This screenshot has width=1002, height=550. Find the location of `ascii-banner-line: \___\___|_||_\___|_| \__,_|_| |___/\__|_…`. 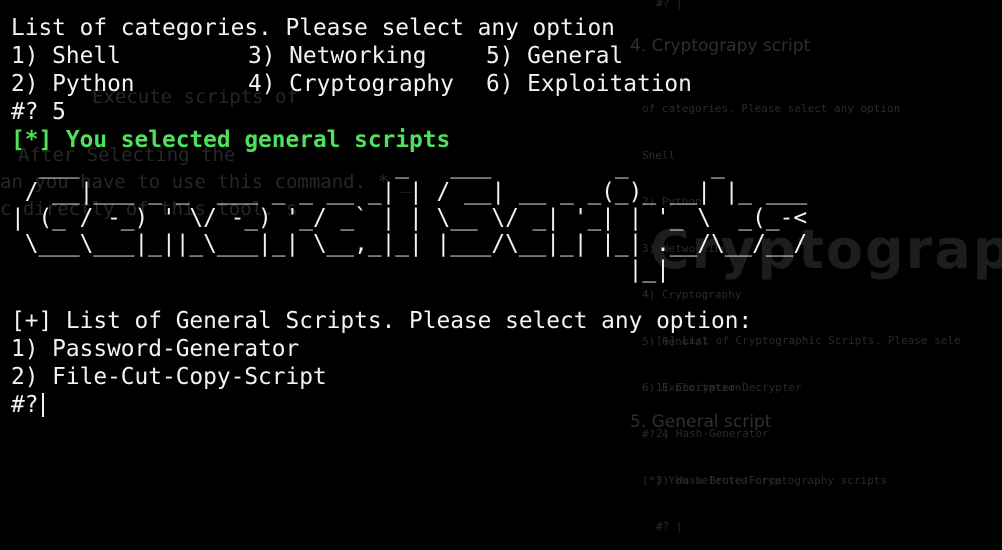

ascii-banner-line: \___\___|_||_\___|_| \__,_|_| |___/\__|_… is located at coordinates (409, 244).